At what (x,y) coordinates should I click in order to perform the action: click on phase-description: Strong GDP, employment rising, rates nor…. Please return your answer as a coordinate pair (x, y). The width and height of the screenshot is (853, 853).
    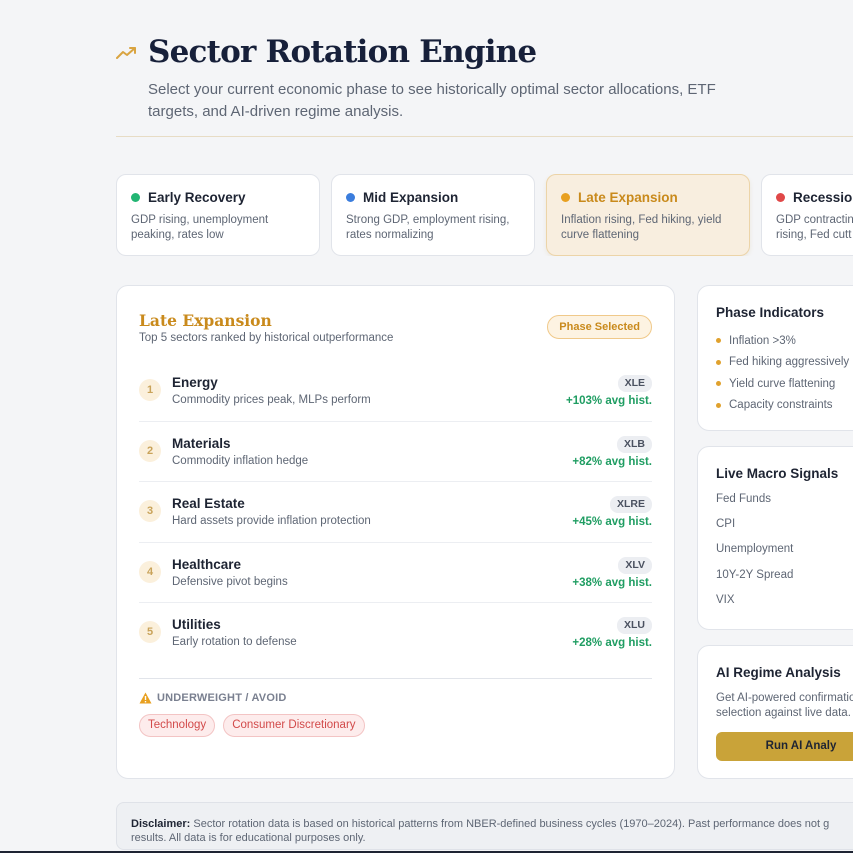
    Looking at the image, I should click on (433, 227).